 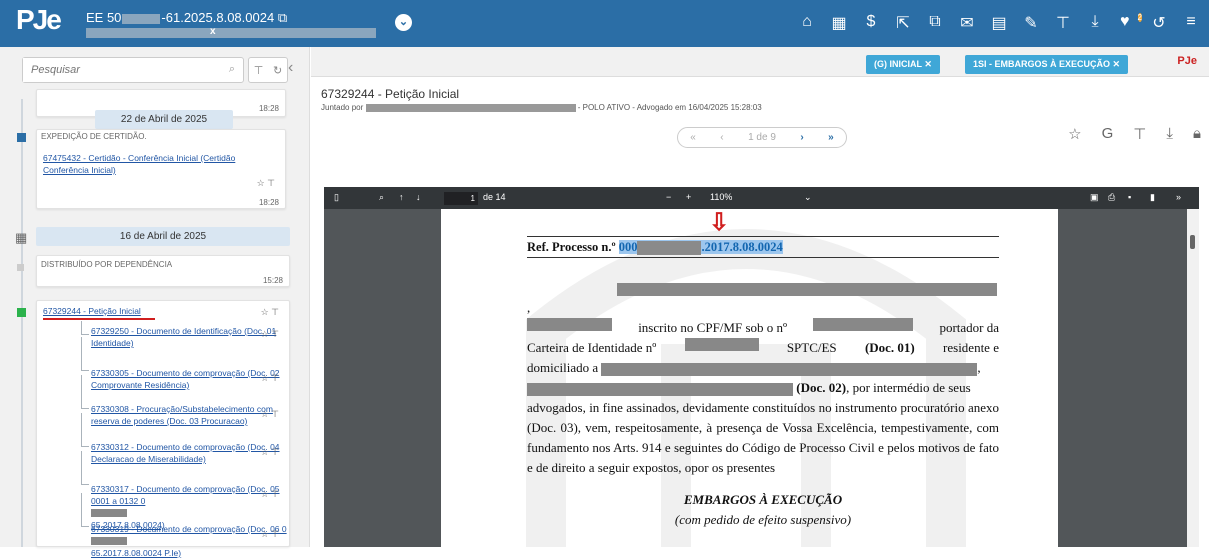 What do you see at coordinates (831, 137) in the screenshot?
I see `last-page-icon: »` at bounding box center [831, 137].